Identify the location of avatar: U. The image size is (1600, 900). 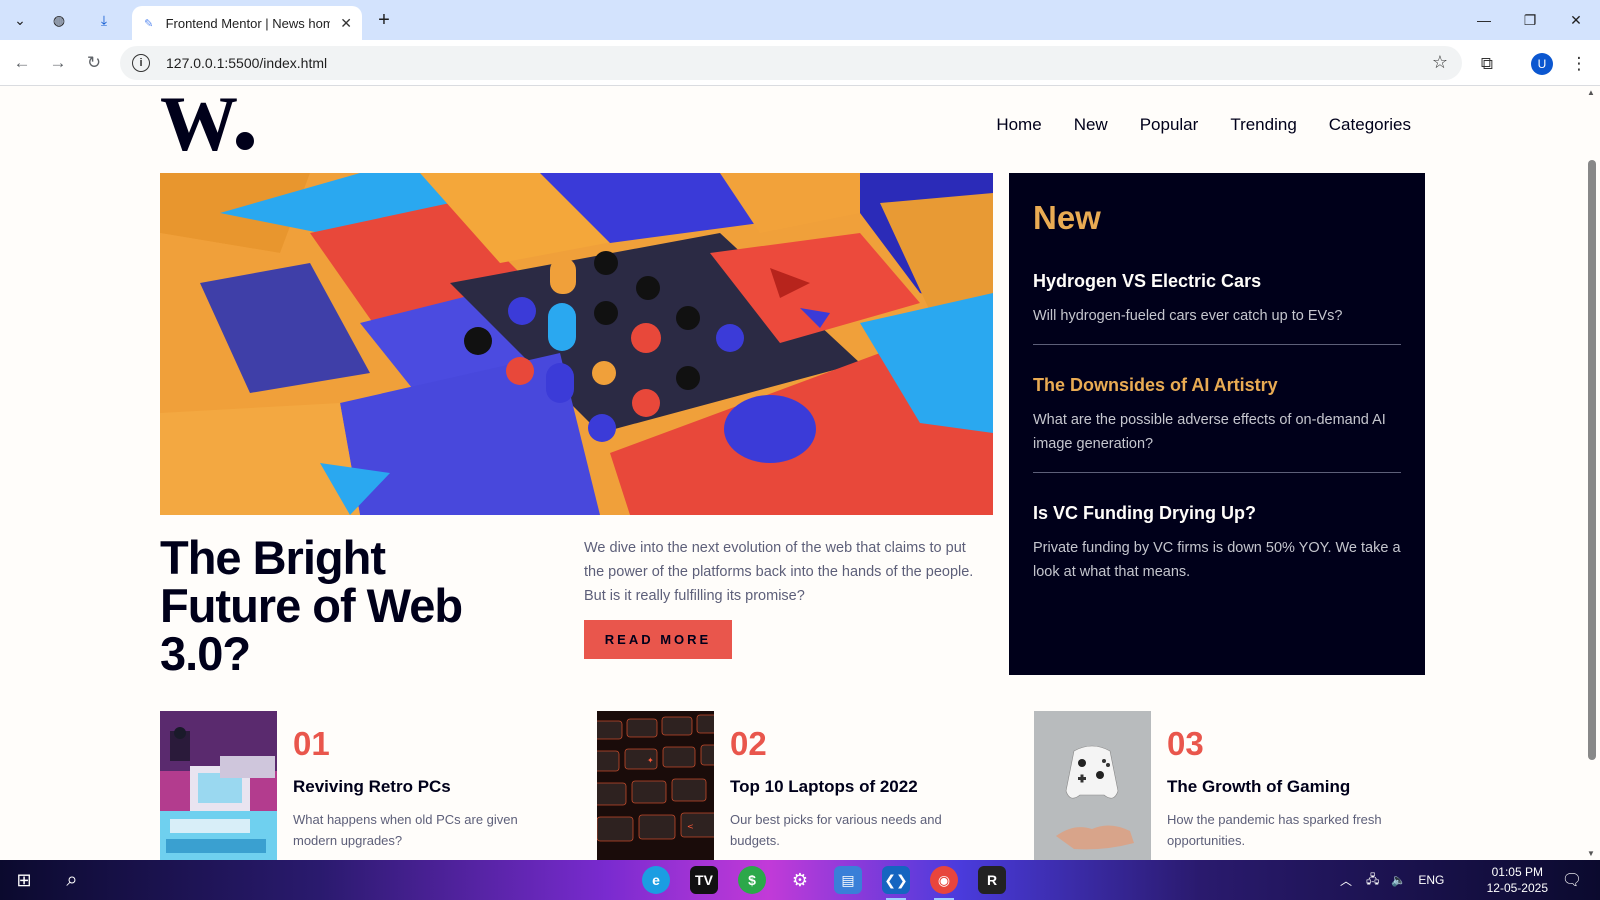
(1542, 64).